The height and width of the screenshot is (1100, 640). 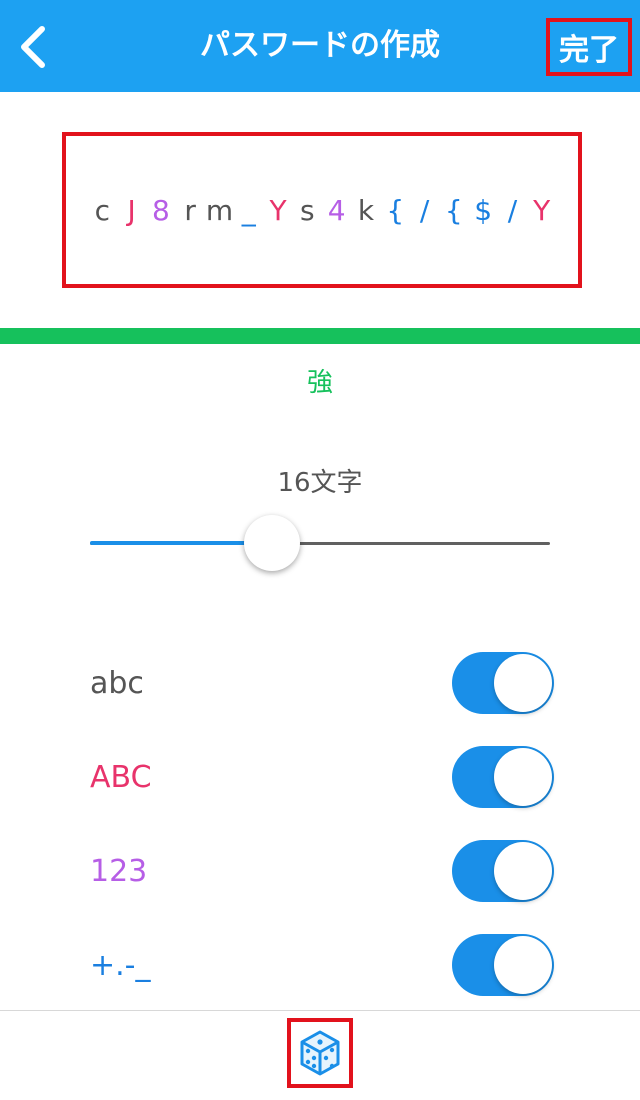 I want to click on strength-label: 強, so click(x=319, y=383).